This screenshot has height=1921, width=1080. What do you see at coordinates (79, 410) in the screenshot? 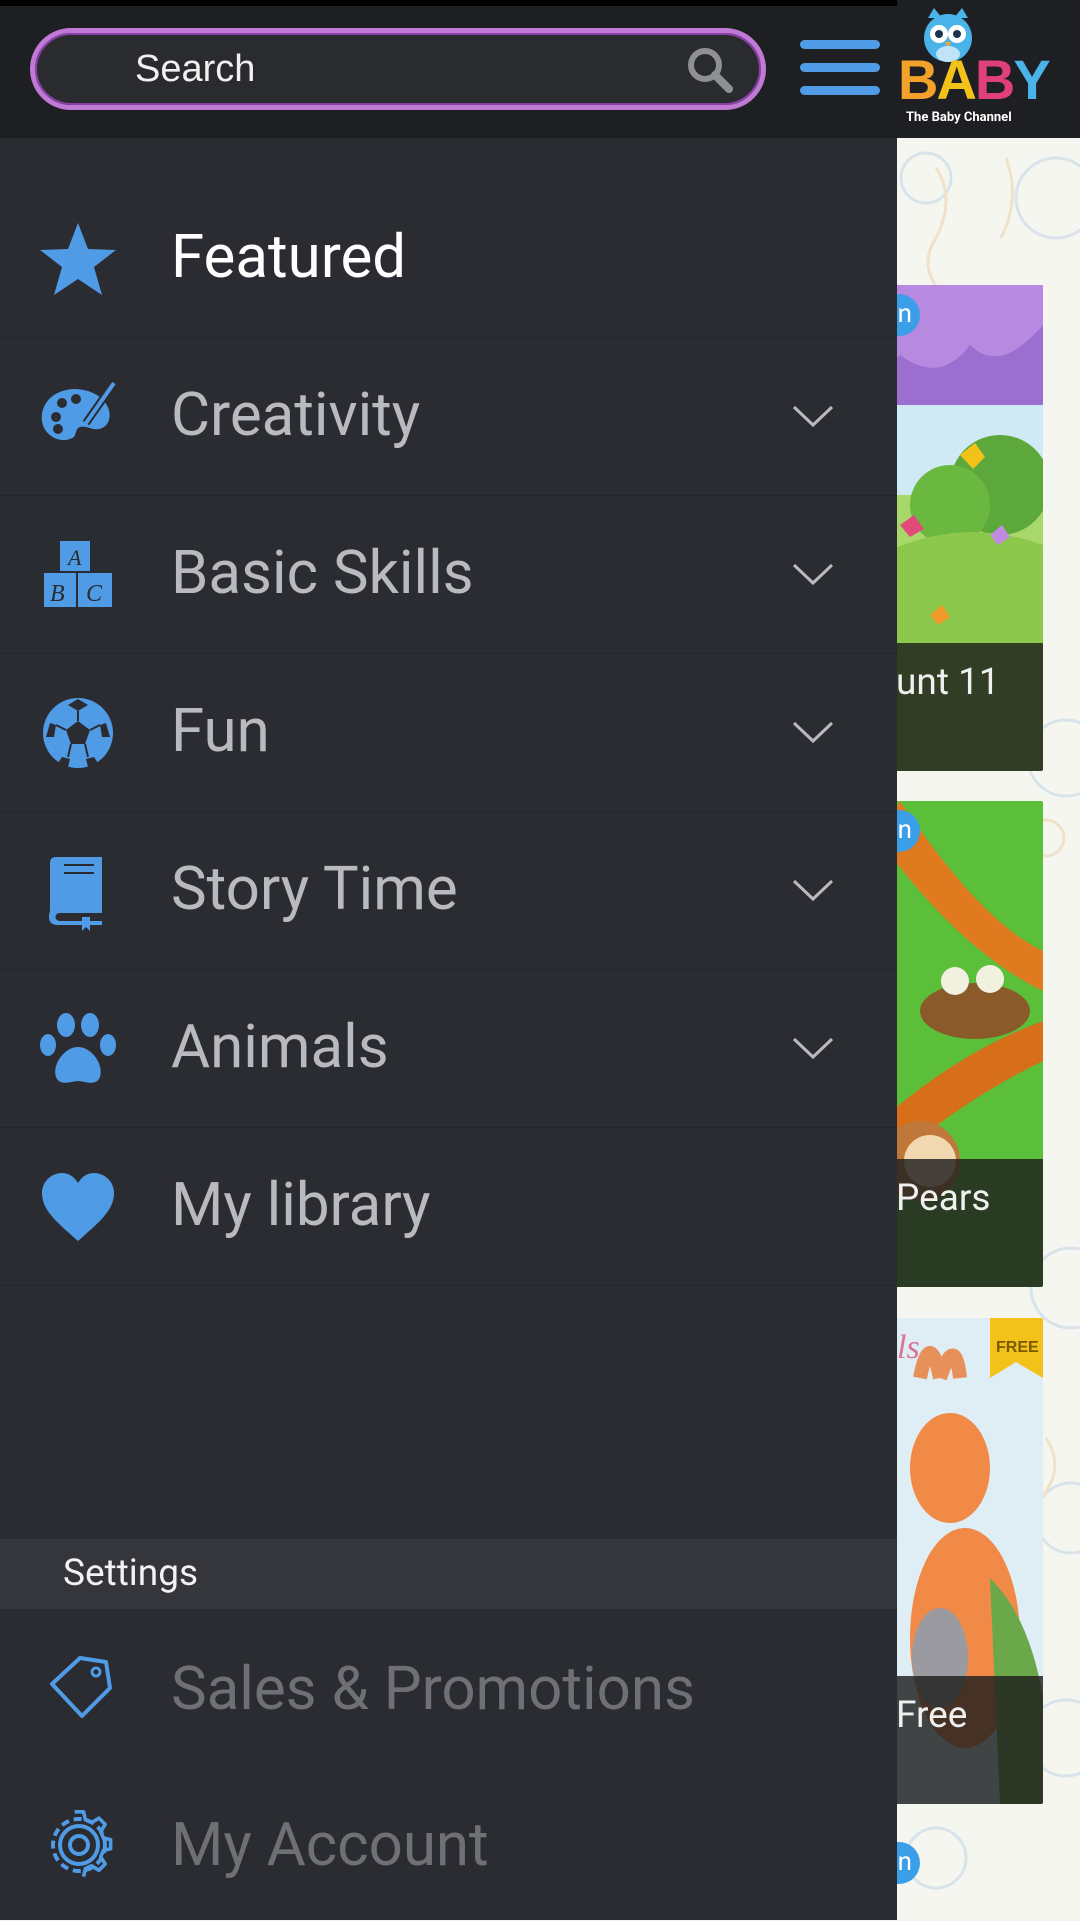
I see `palette-icon` at bounding box center [79, 410].